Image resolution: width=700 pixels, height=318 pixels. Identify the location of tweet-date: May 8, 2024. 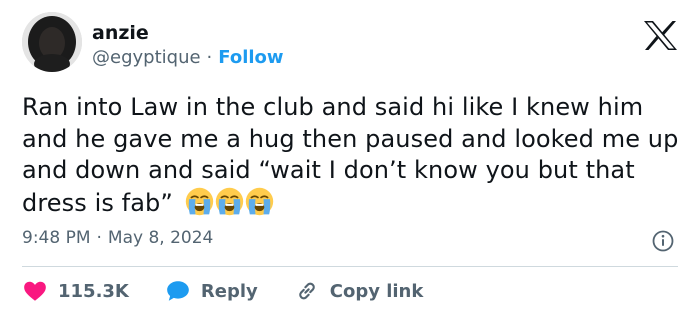
(160, 238).